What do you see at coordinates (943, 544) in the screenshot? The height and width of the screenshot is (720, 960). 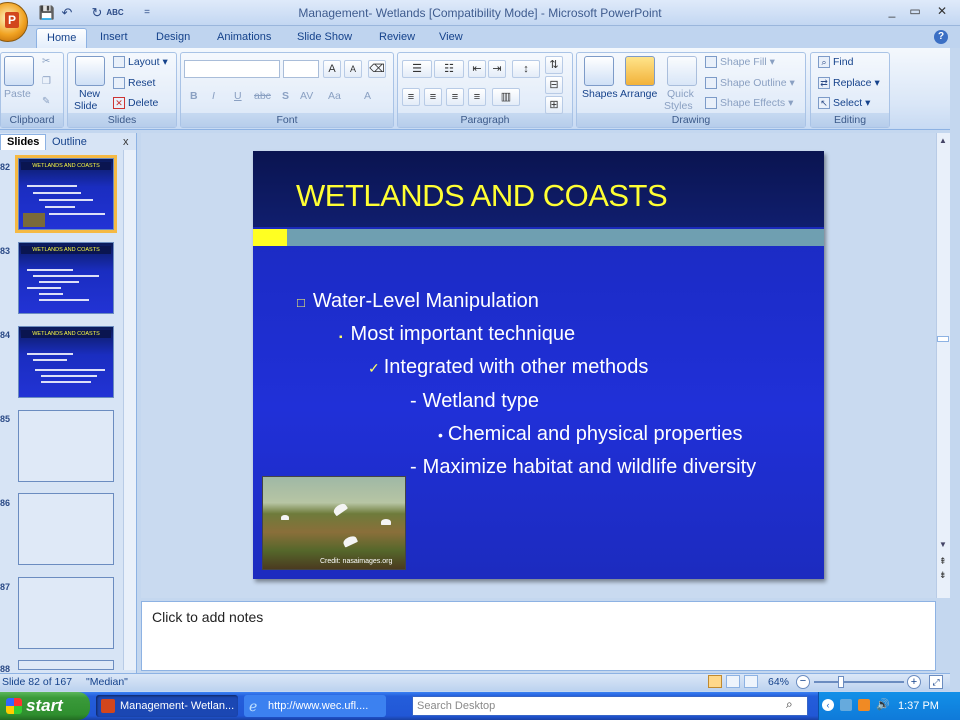 I see `scroll-down-icon: ▼` at bounding box center [943, 544].